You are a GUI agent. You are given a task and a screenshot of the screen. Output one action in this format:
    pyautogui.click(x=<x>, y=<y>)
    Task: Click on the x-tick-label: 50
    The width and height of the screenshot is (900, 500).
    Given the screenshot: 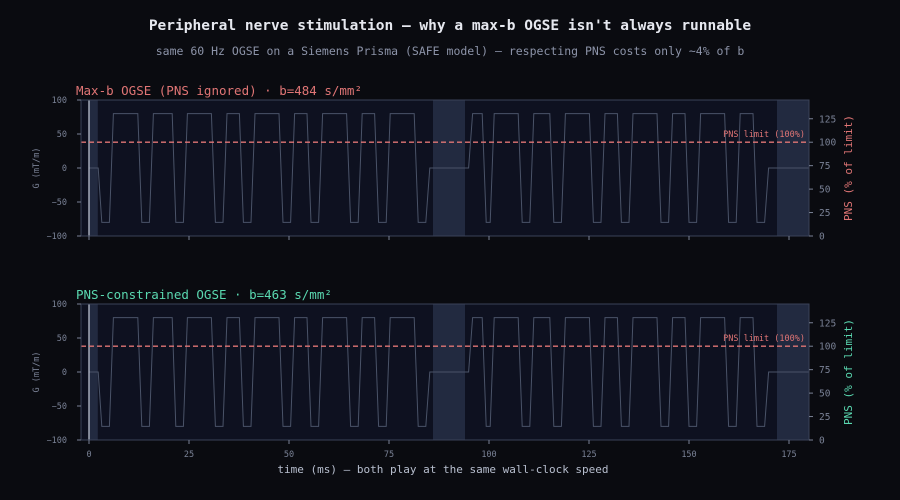 What is the action you would take?
    pyautogui.click(x=289, y=455)
    